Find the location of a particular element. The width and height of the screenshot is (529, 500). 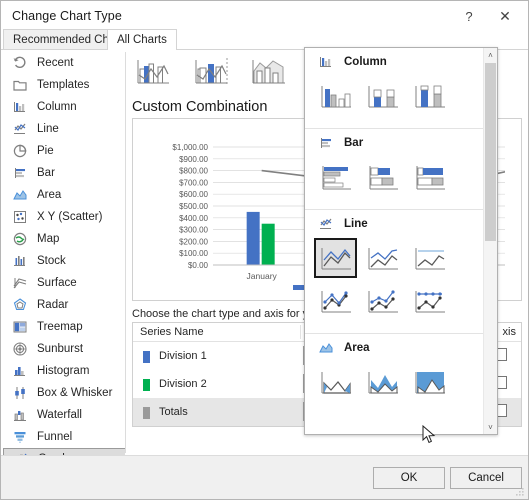

tab-all-charts: All Charts is located at coordinates (142, 40).